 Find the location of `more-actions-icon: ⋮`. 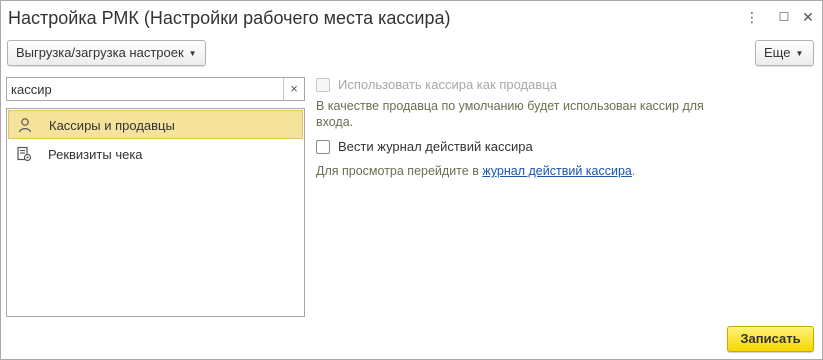

more-actions-icon: ⋮ is located at coordinates (752, 17).